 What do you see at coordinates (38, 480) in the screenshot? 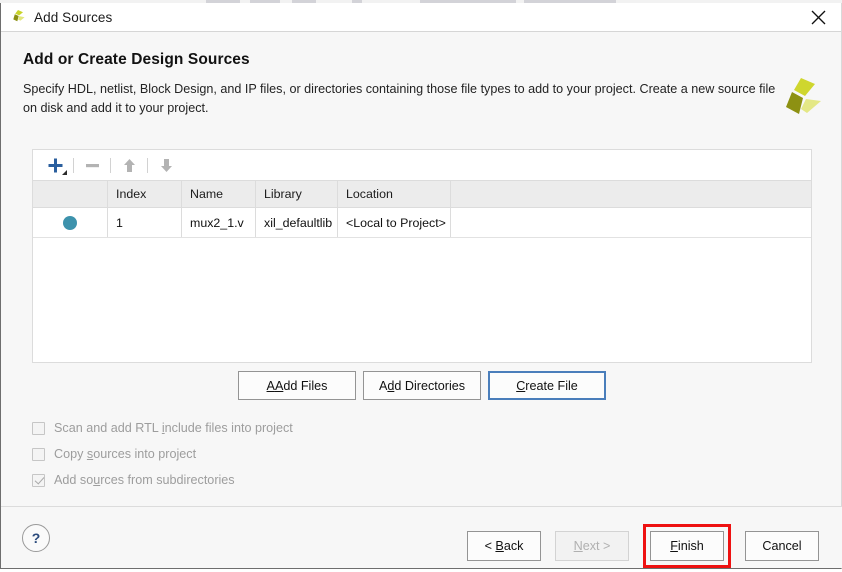
I see `checkbox-add-subdirectories` at bounding box center [38, 480].